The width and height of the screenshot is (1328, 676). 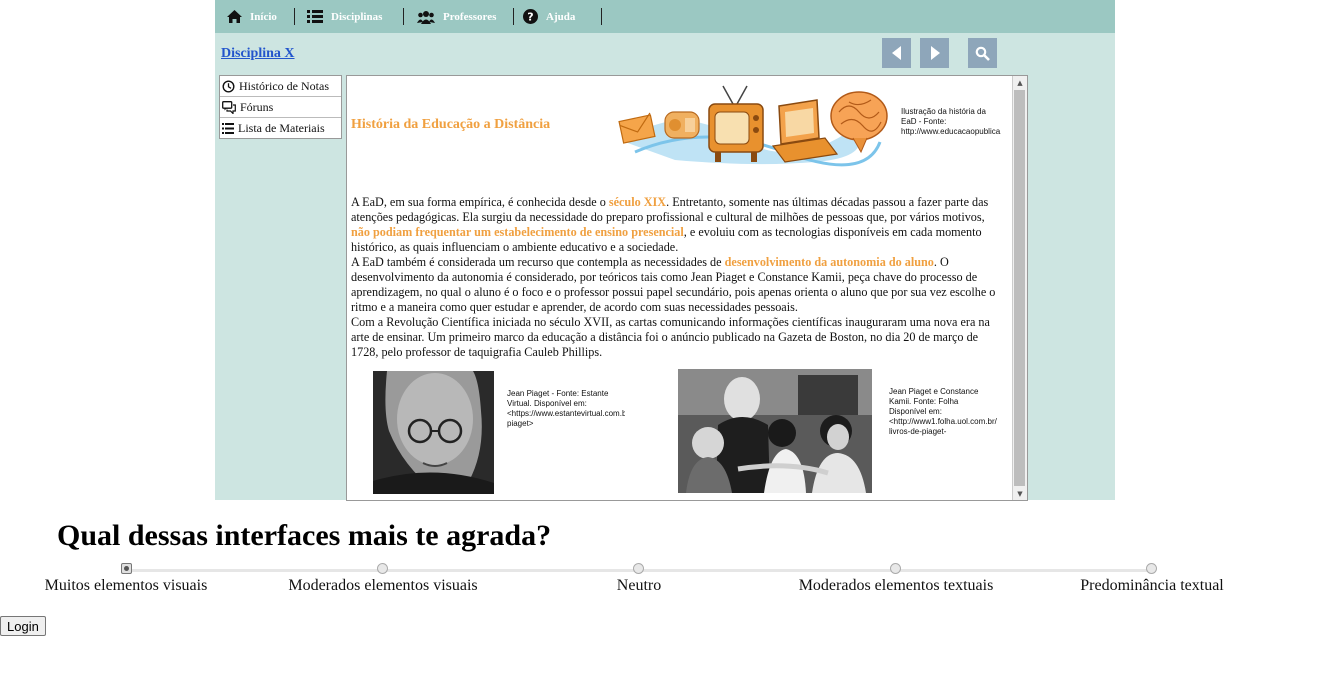 I want to click on sidebar-item-label: Histórico de Notas, so click(x=284, y=85).